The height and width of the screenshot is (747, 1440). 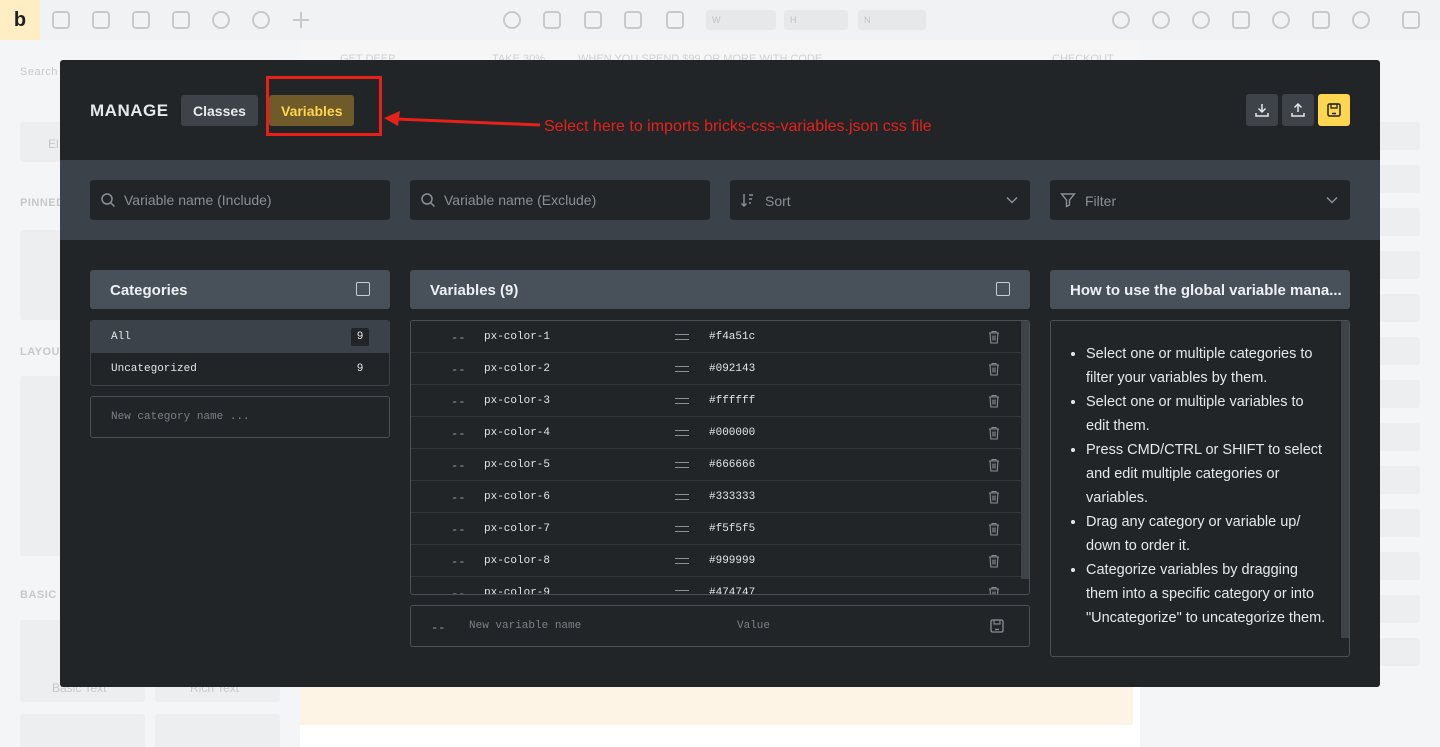 What do you see at coordinates (1241, 20) in the screenshot?
I see `layers-icon` at bounding box center [1241, 20].